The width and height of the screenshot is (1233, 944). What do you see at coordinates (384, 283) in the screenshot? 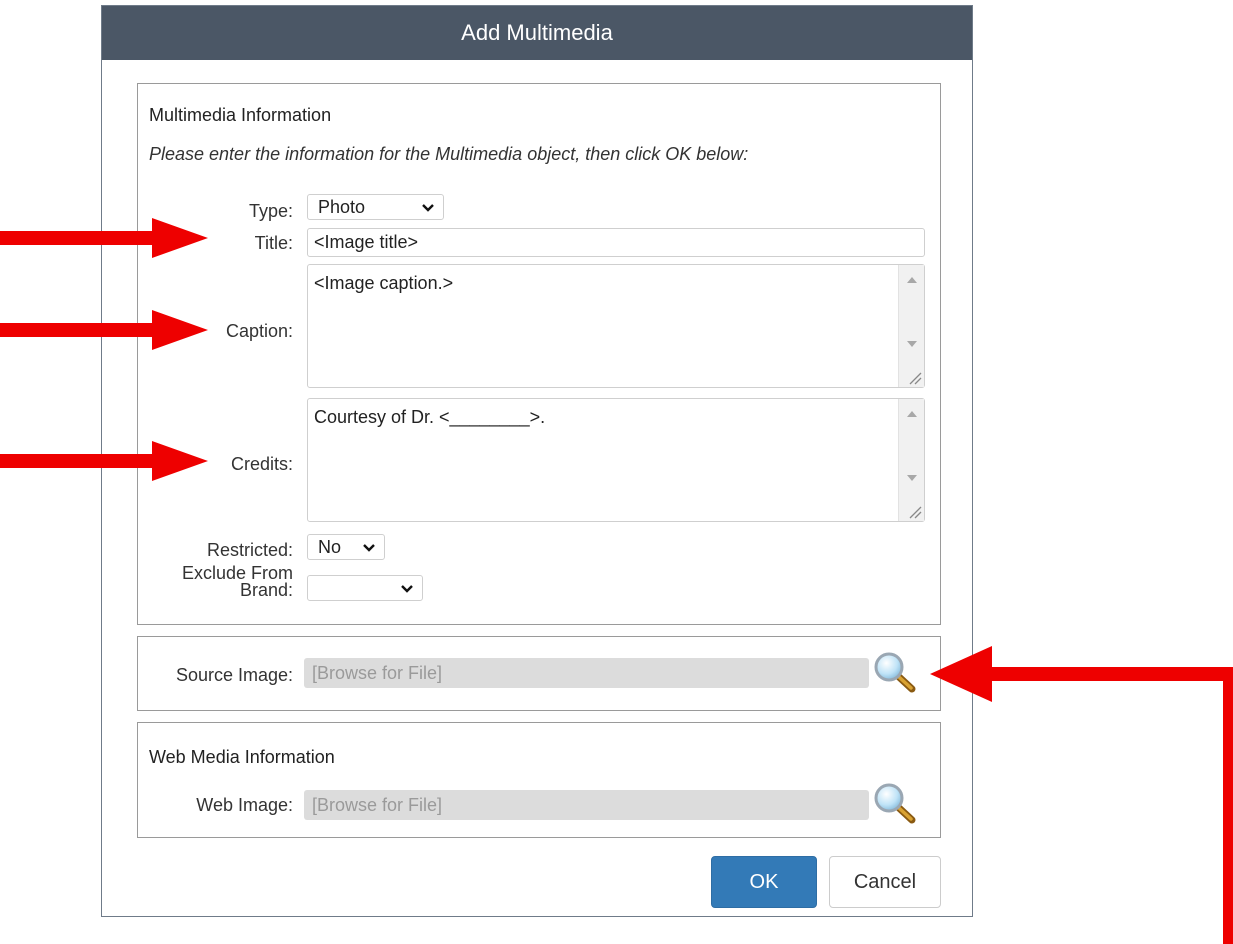
I see `caption-text: <Image caption.>` at bounding box center [384, 283].